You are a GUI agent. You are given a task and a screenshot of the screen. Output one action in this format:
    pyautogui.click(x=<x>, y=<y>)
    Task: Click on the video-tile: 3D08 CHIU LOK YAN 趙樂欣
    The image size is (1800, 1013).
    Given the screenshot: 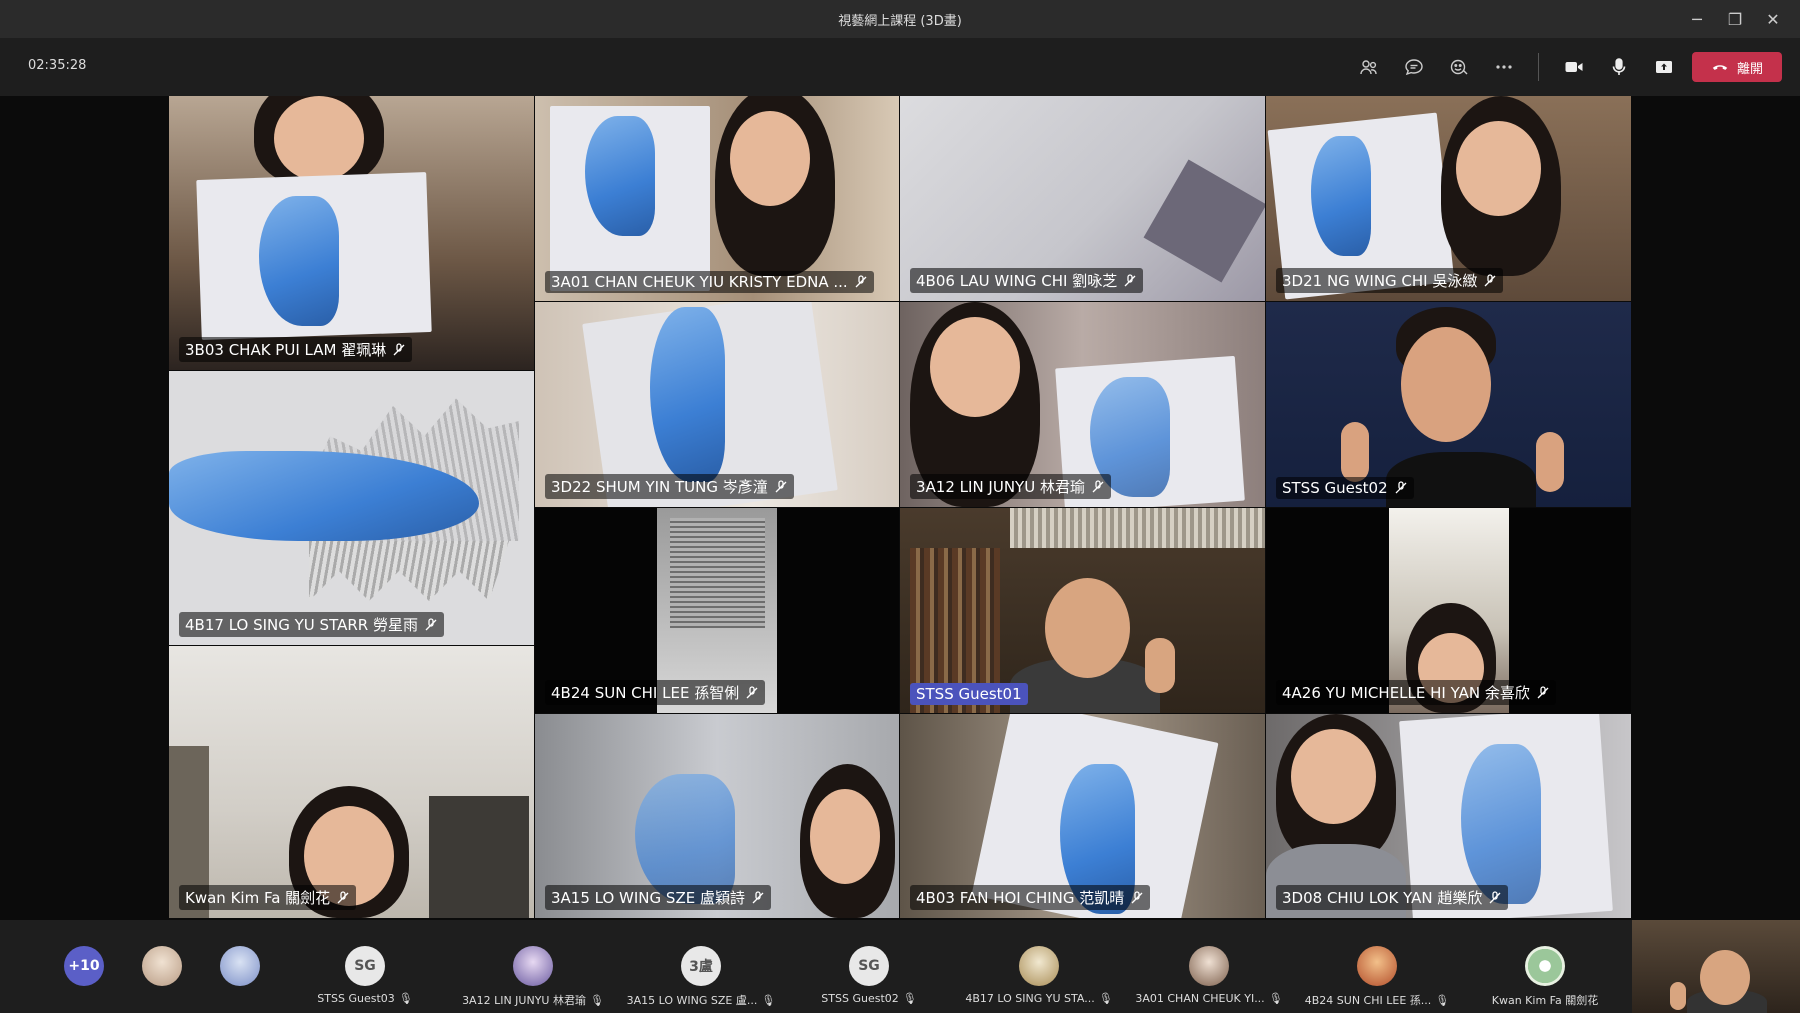 What is the action you would take?
    pyautogui.click(x=1448, y=816)
    